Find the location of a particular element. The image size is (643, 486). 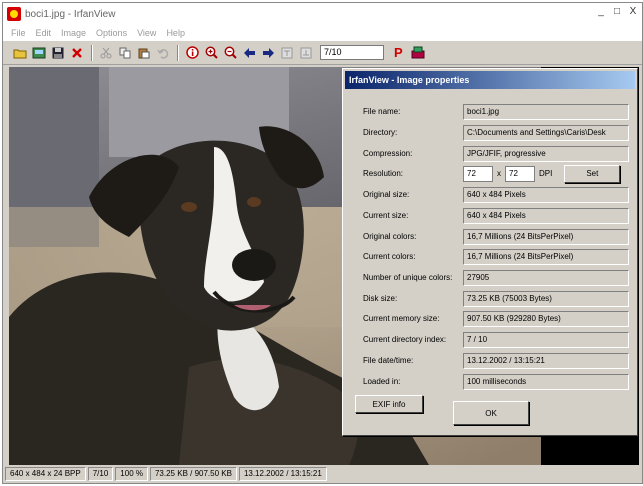

status-zoom: 100 % is located at coordinates (131, 474).